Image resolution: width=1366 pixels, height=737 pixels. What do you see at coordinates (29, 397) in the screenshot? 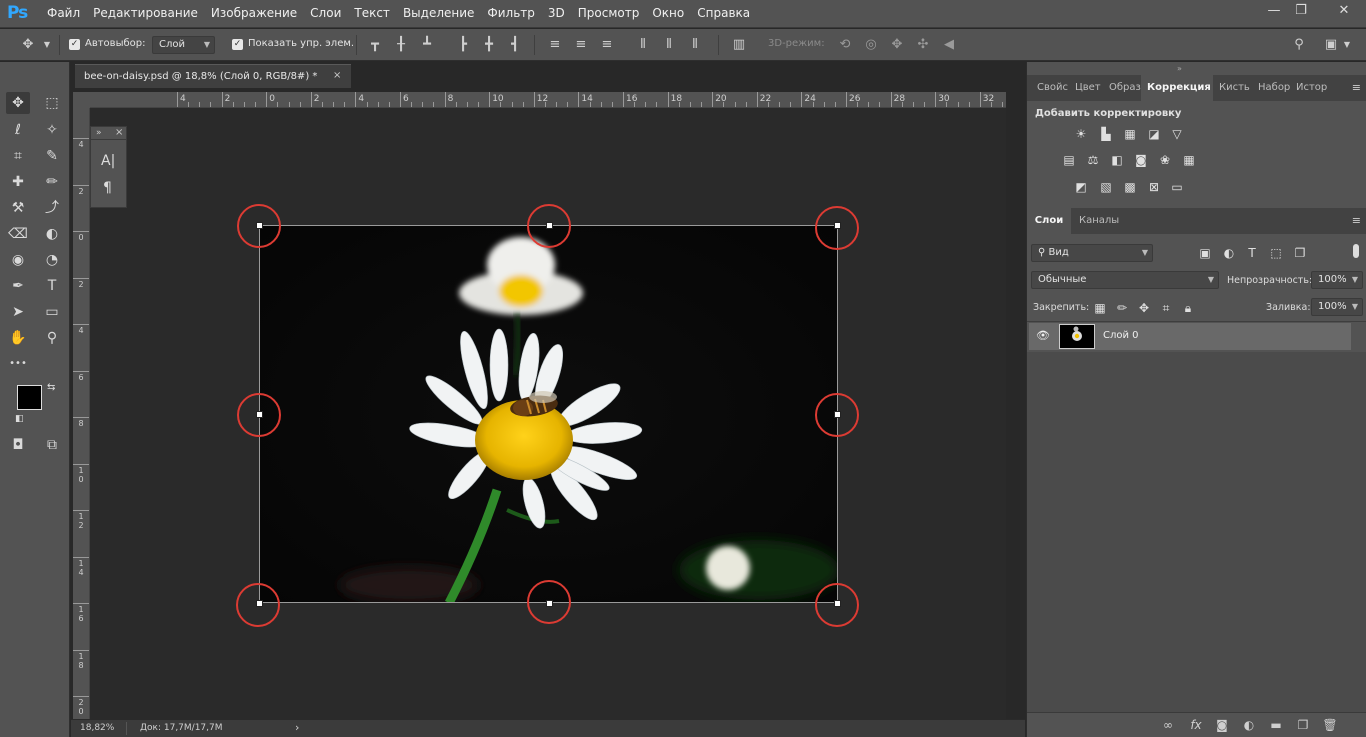
I see `foreground-color-swatch` at bounding box center [29, 397].